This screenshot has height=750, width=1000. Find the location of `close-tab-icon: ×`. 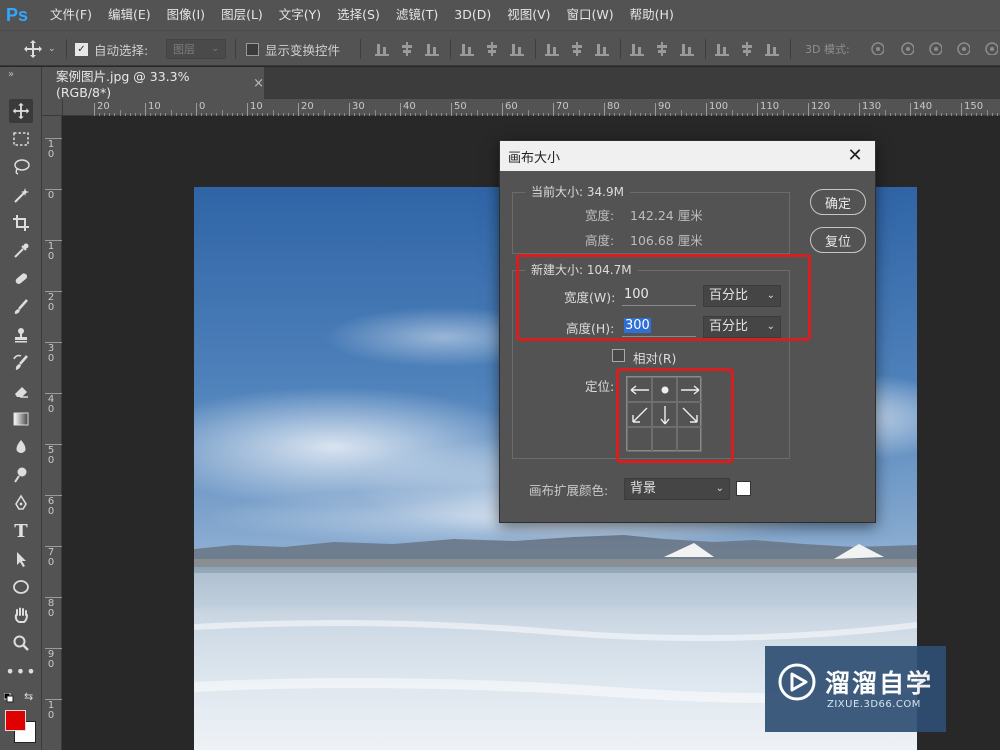

close-tab-icon: × is located at coordinates (258, 83).